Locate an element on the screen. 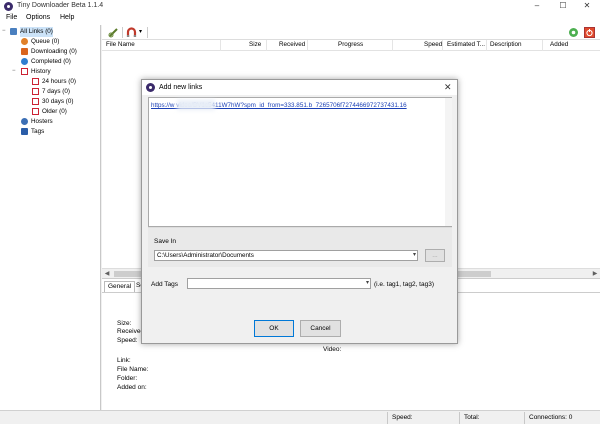 The width and height of the screenshot is (600, 424). tree-label: Hosters is located at coordinates (42, 121).